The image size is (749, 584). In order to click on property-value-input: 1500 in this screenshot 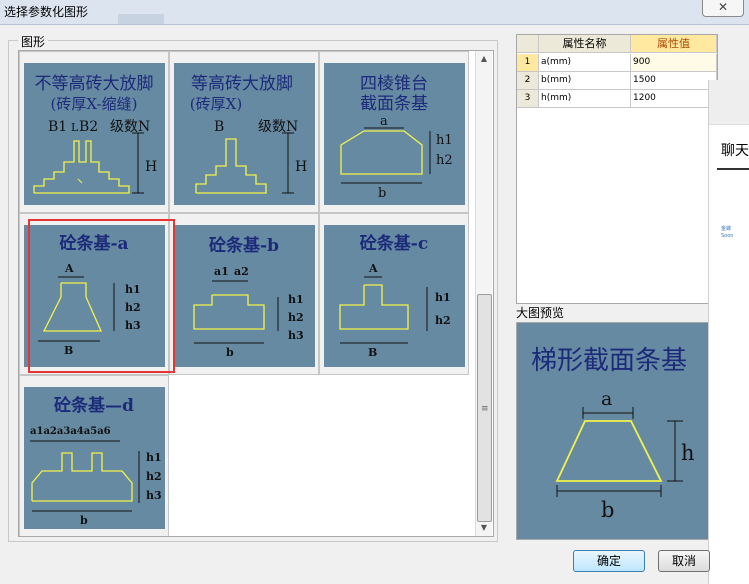, I will do `click(674, 81)`.